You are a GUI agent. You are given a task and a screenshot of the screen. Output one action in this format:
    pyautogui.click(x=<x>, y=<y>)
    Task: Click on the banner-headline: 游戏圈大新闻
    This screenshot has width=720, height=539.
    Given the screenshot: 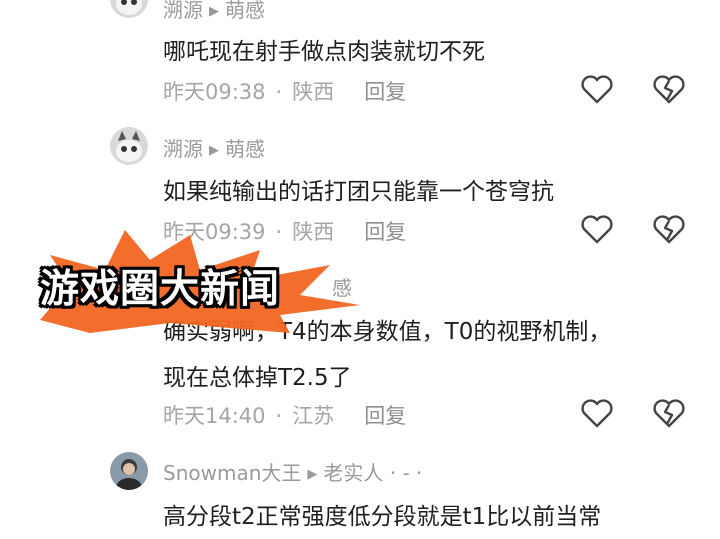 What is the action you would take?
    pyautogui.click(x=160, y=289)
    